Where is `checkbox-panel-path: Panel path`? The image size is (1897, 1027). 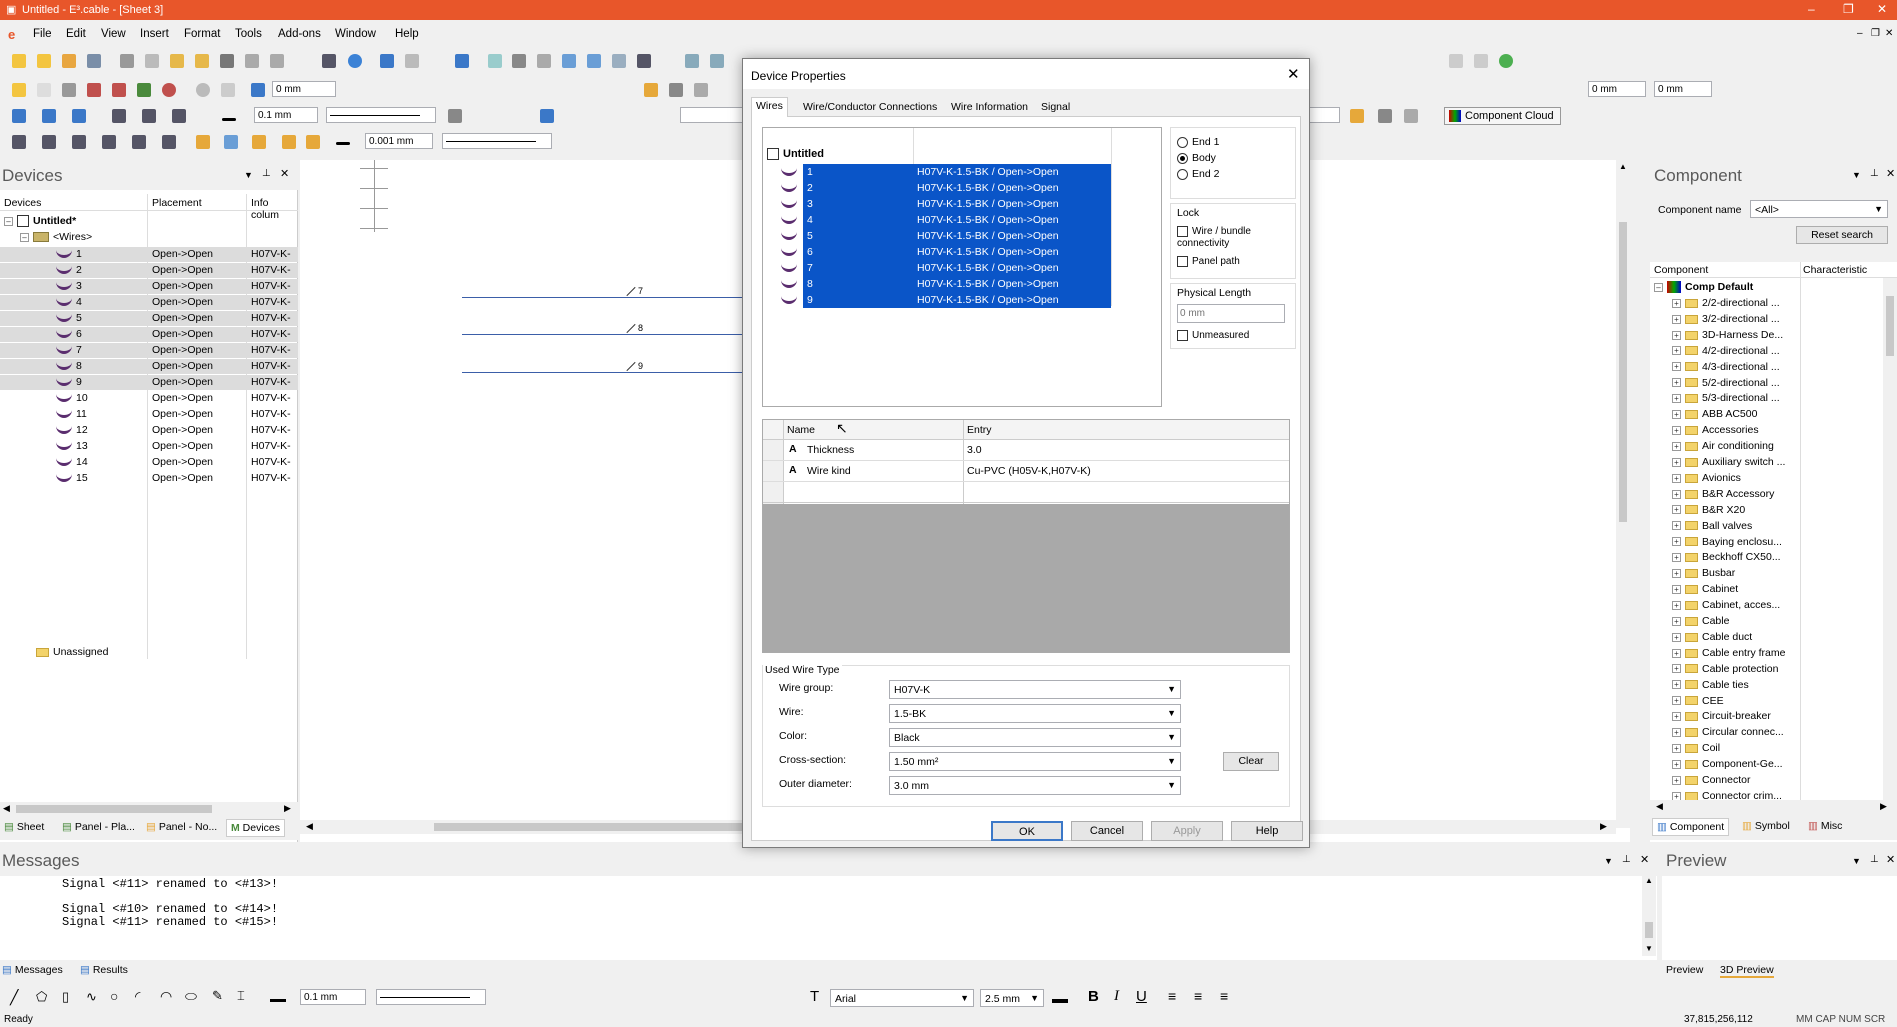
checkbox-panel-path: Panel path is located at coordinates (1208, 261).